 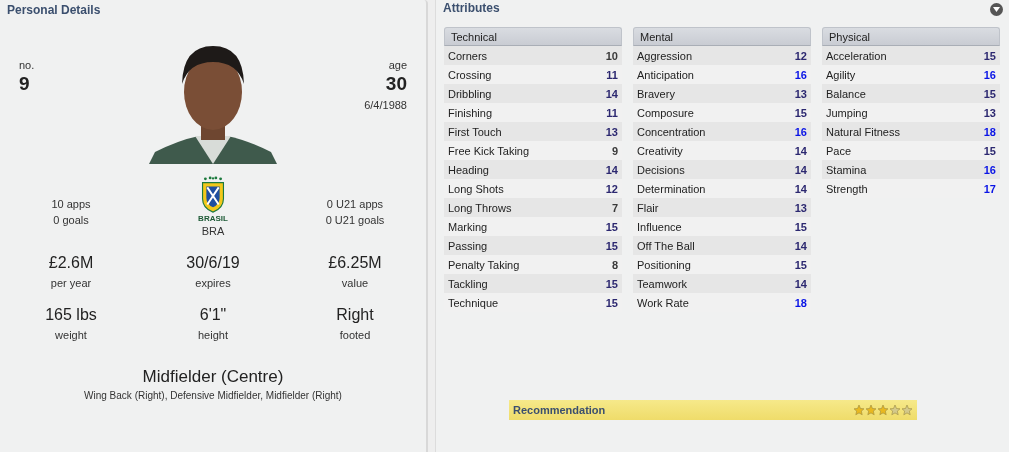 What do you see at coordinates (847, 112) in the screenshot?
I see `attribute-name: Jumping` at bounding box center [847, 112].